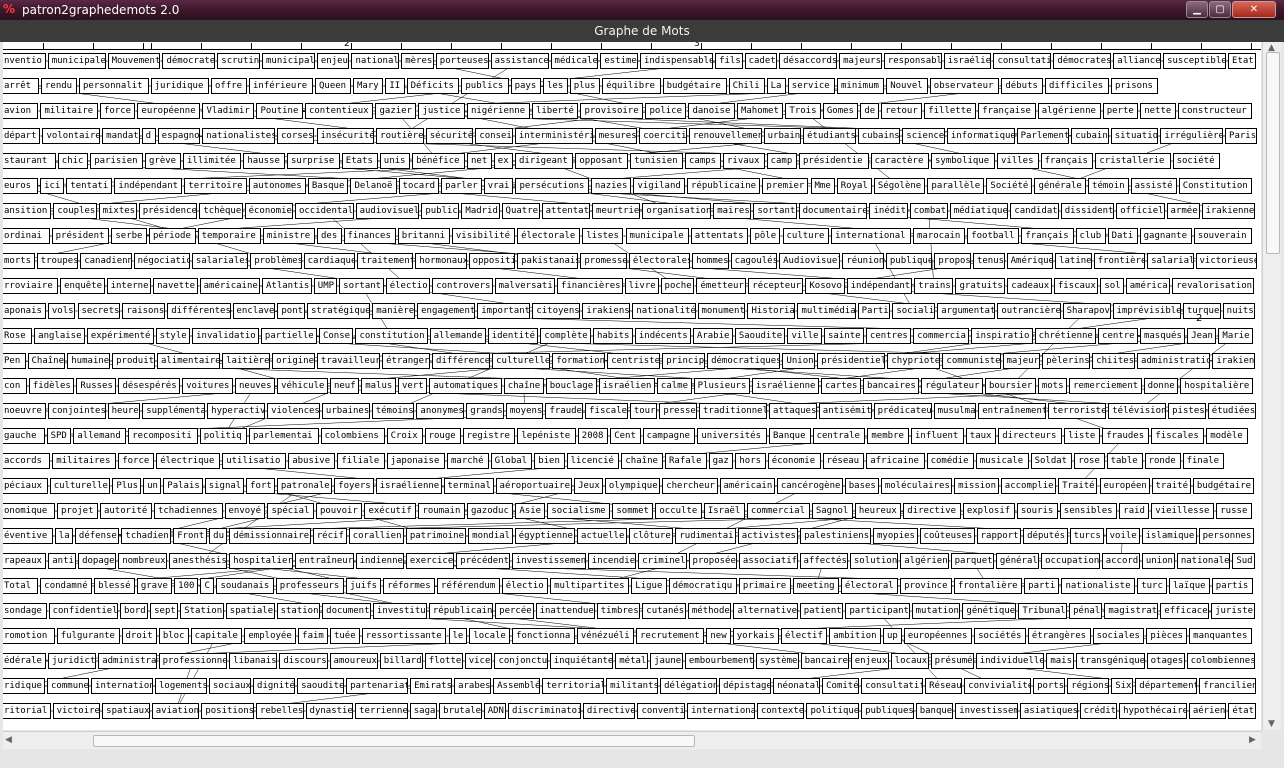 This screenshot has width=1284, height=768. Describe the element at coordinates (441, 511) in the screenshot. I see `word-node: roumain` at that location.